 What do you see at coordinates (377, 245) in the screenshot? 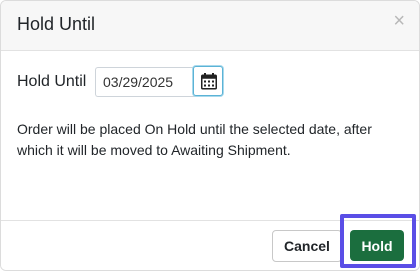
I see `hold-button: Hold` at bounding box center [377, 245].